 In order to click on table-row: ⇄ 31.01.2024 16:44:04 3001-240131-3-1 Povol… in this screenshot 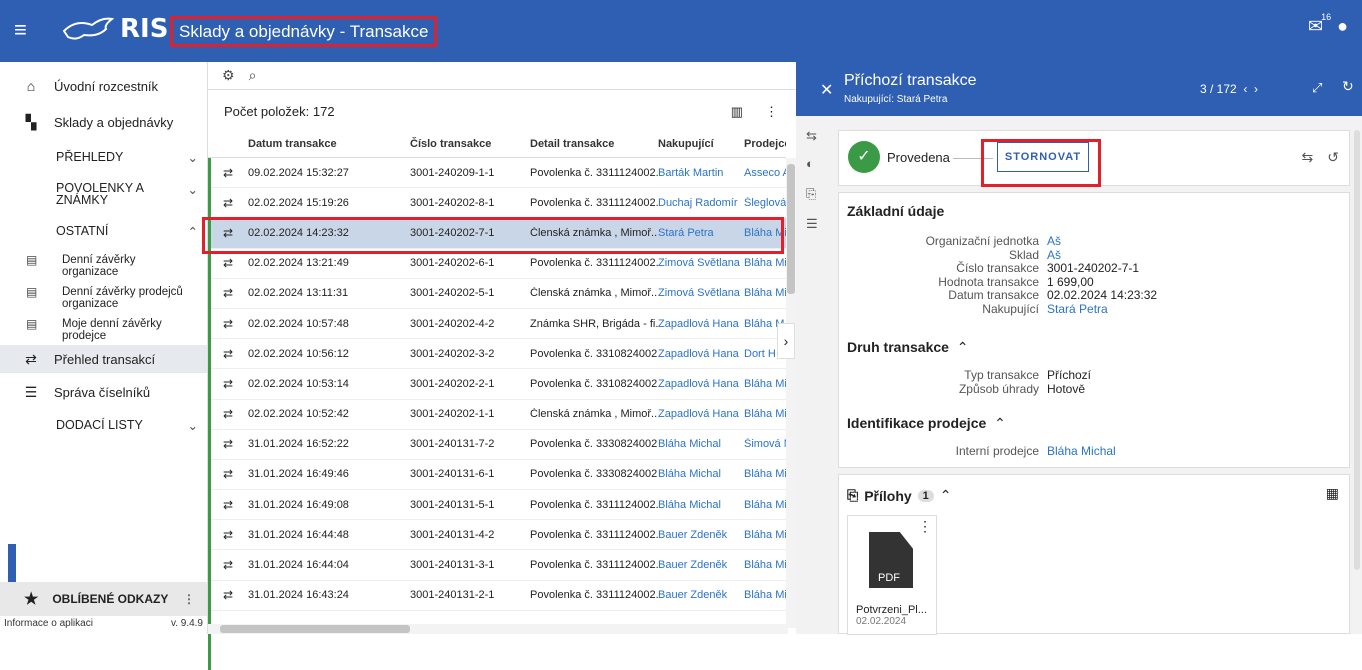, I will do `click(497, 565)`.